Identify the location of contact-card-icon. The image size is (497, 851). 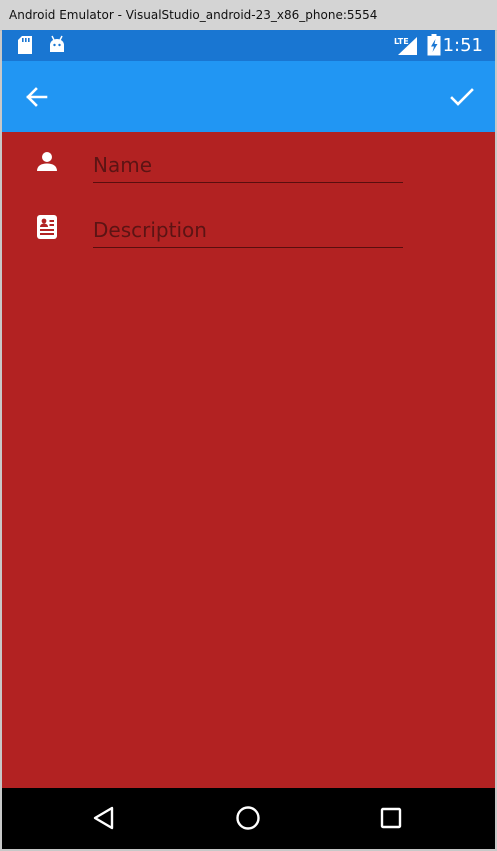
(47, 227).